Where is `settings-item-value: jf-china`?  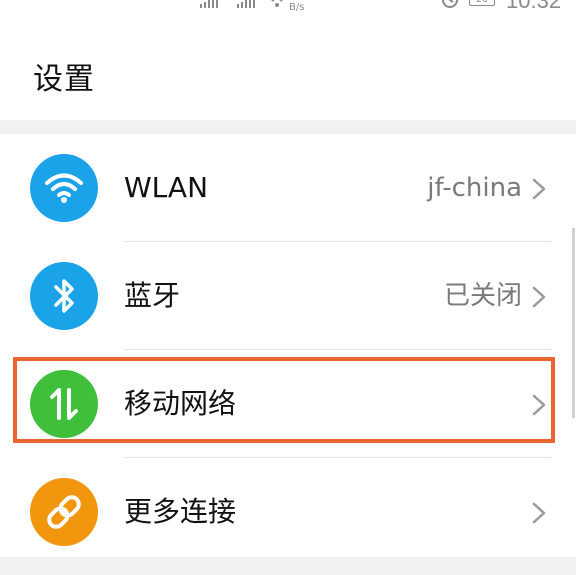 settings-item-value: jf-china is located at coordinates (474, 188).